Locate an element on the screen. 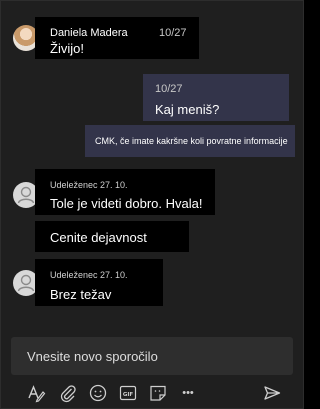 Image resolution: width=320 pixels, height=409 pixels. message-text: Cenite dejavnost is located at coordinates (98, 237).